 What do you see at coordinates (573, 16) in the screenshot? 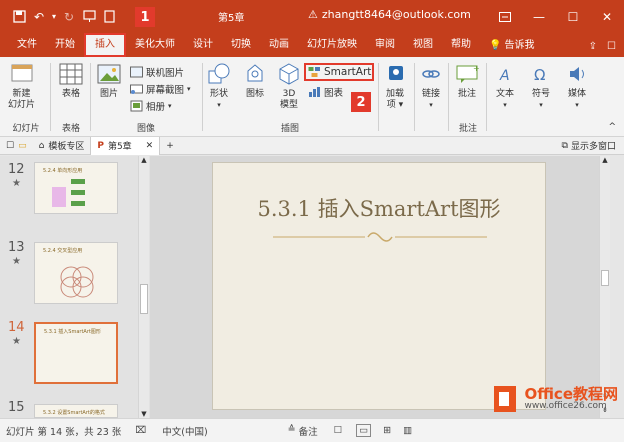
I see `maximize-icon: ☐` at bounding box center [573, 16].